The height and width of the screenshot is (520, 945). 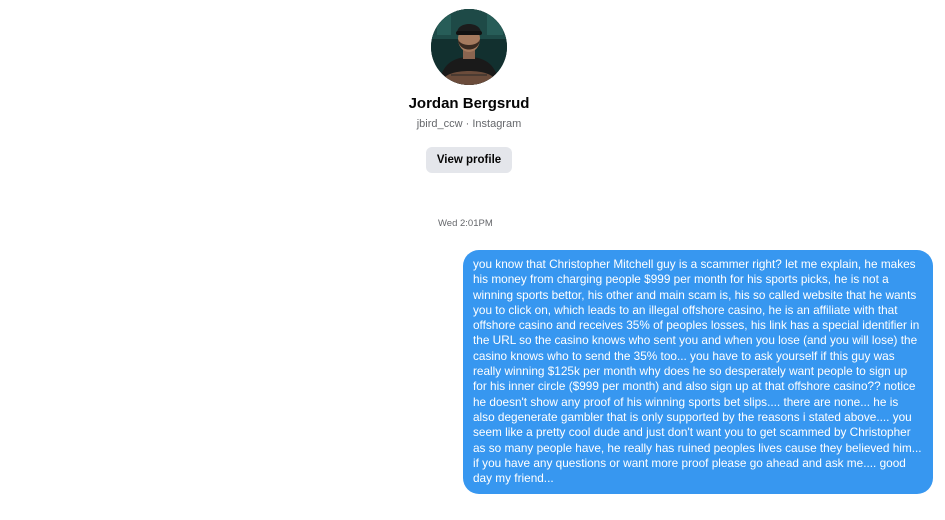 I want to click on profile-name: Jordan Bergsrud, so click(x=469, y=103).